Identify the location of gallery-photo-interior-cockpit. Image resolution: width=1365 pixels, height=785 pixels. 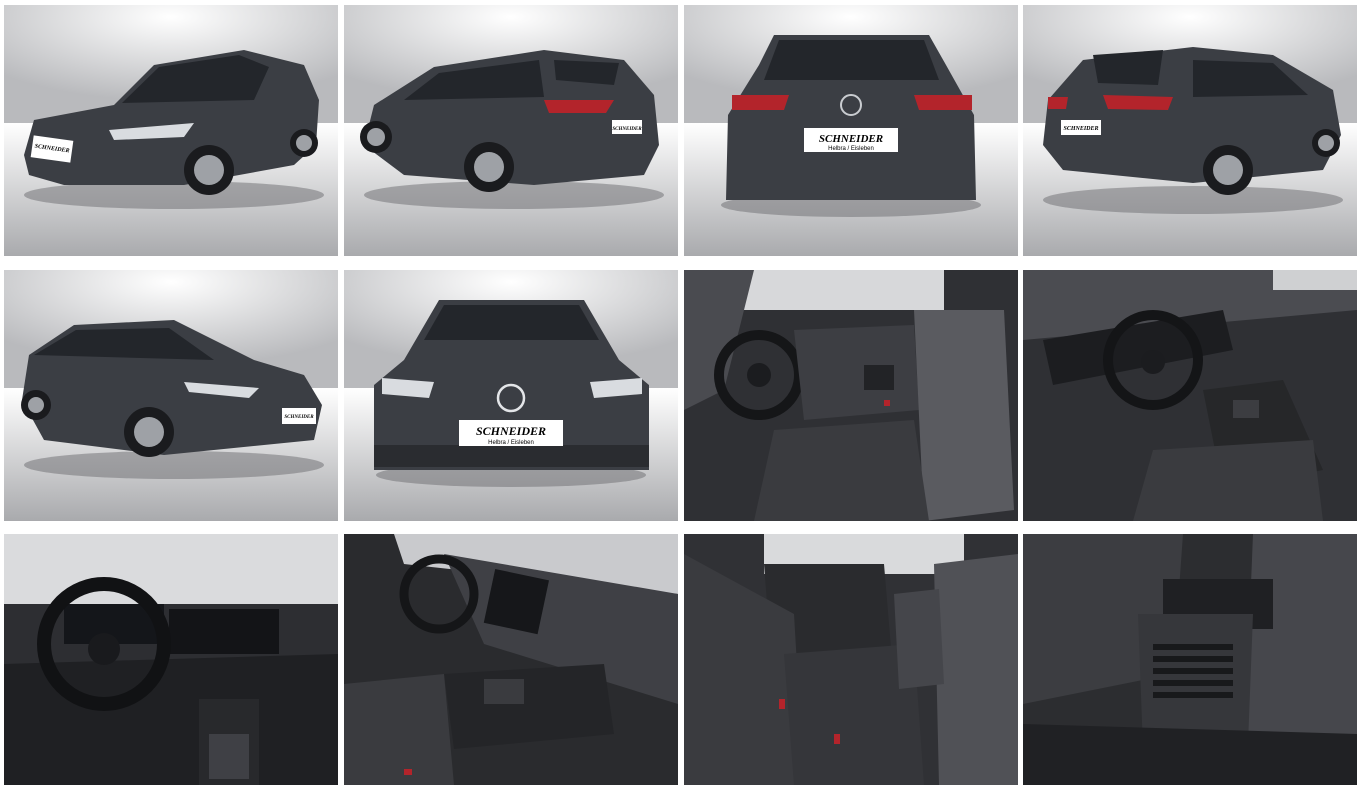
(1190, 395).